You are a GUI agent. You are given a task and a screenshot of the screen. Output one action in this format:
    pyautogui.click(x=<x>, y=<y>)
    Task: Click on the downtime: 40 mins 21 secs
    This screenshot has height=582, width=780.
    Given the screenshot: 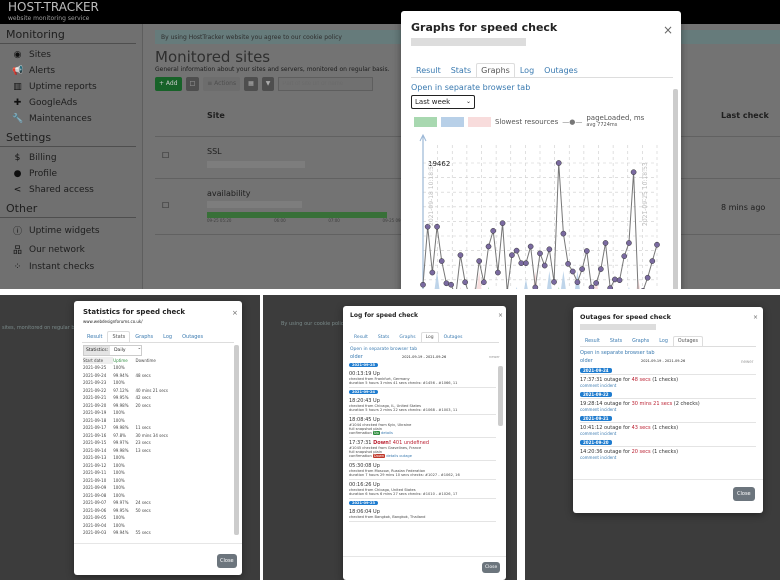 What is the action you would take?
    pyautogui.click(x=151, y=390)
    